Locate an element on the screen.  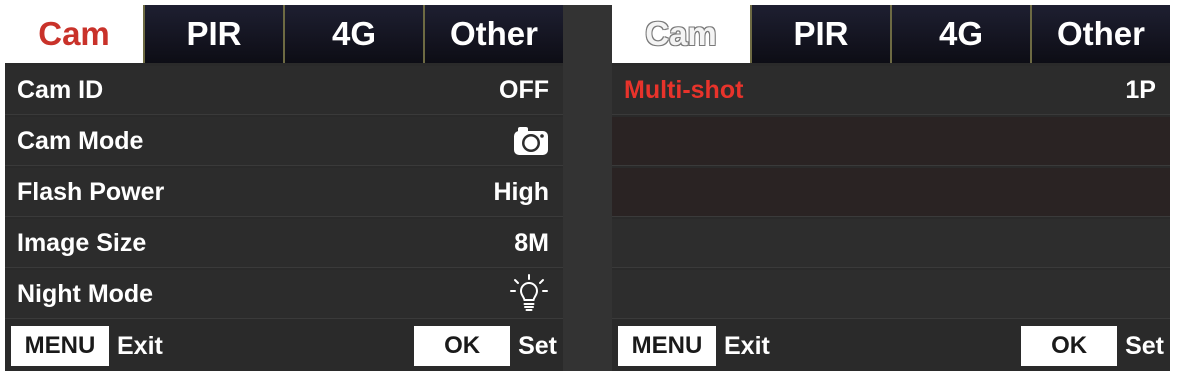
setting-row-image-size: Image Size 8M is located at coordinates (284, 243).